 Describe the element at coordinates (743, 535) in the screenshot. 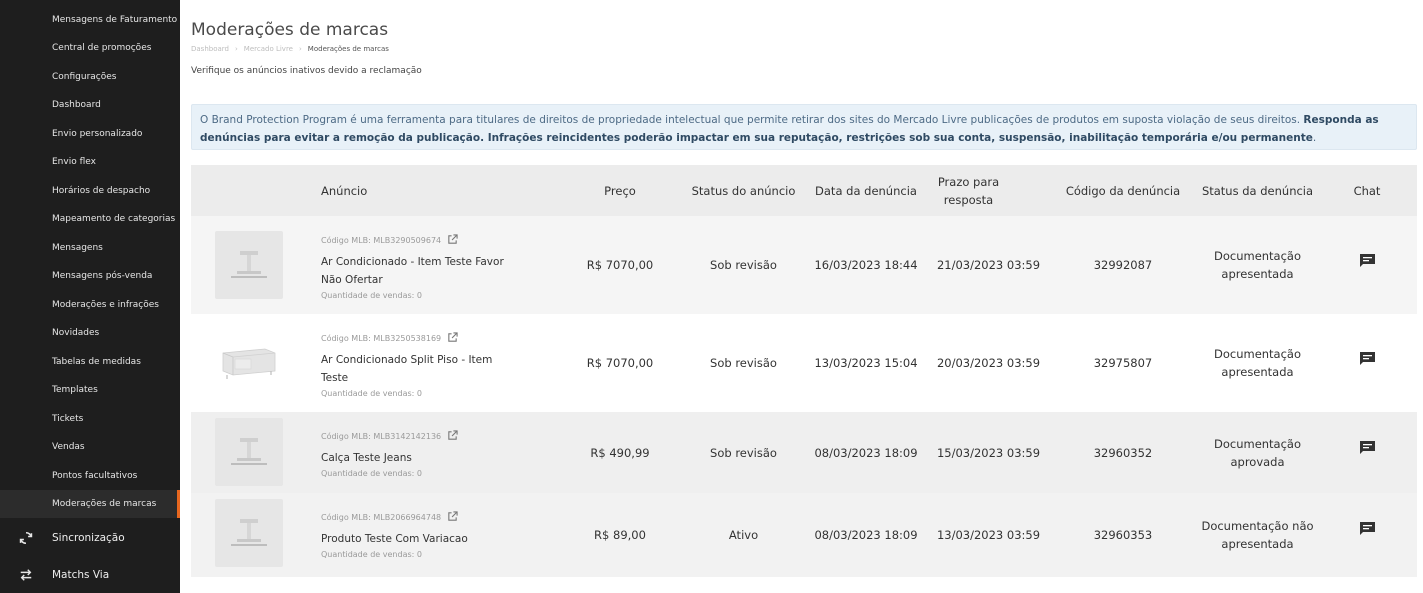

I see `cell-listing-status: Ativo` at that location.